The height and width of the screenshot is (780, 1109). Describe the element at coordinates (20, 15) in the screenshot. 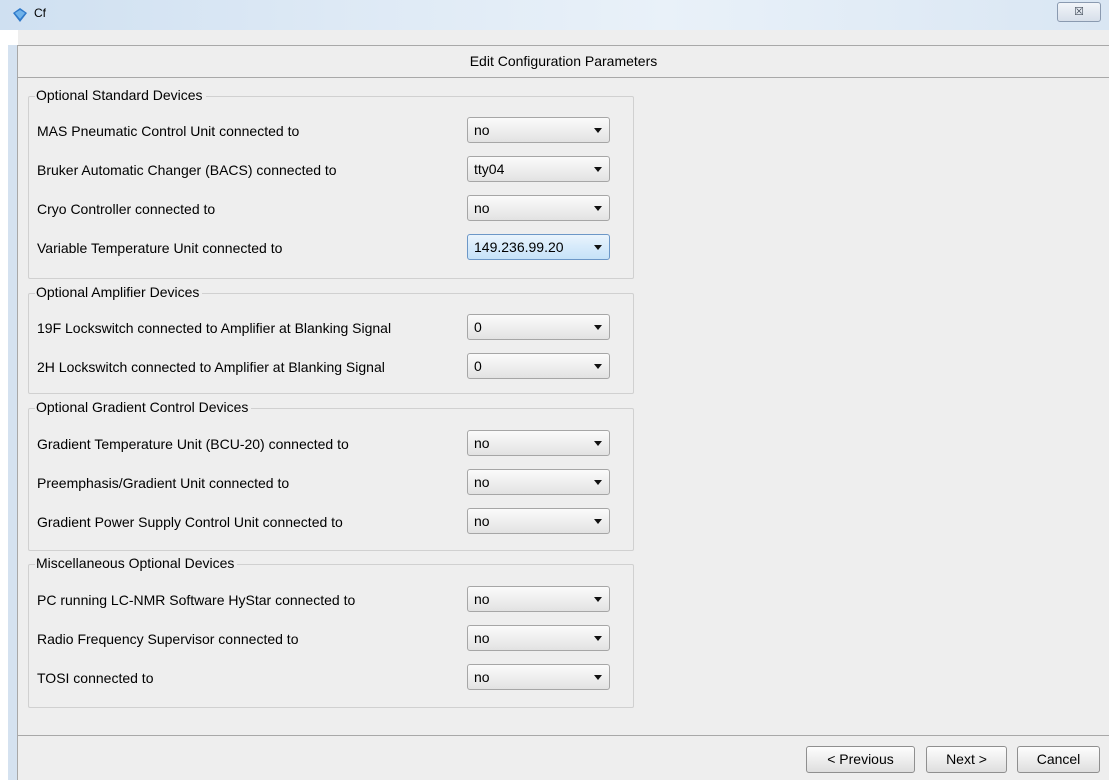

I see `app-icon` at that location.